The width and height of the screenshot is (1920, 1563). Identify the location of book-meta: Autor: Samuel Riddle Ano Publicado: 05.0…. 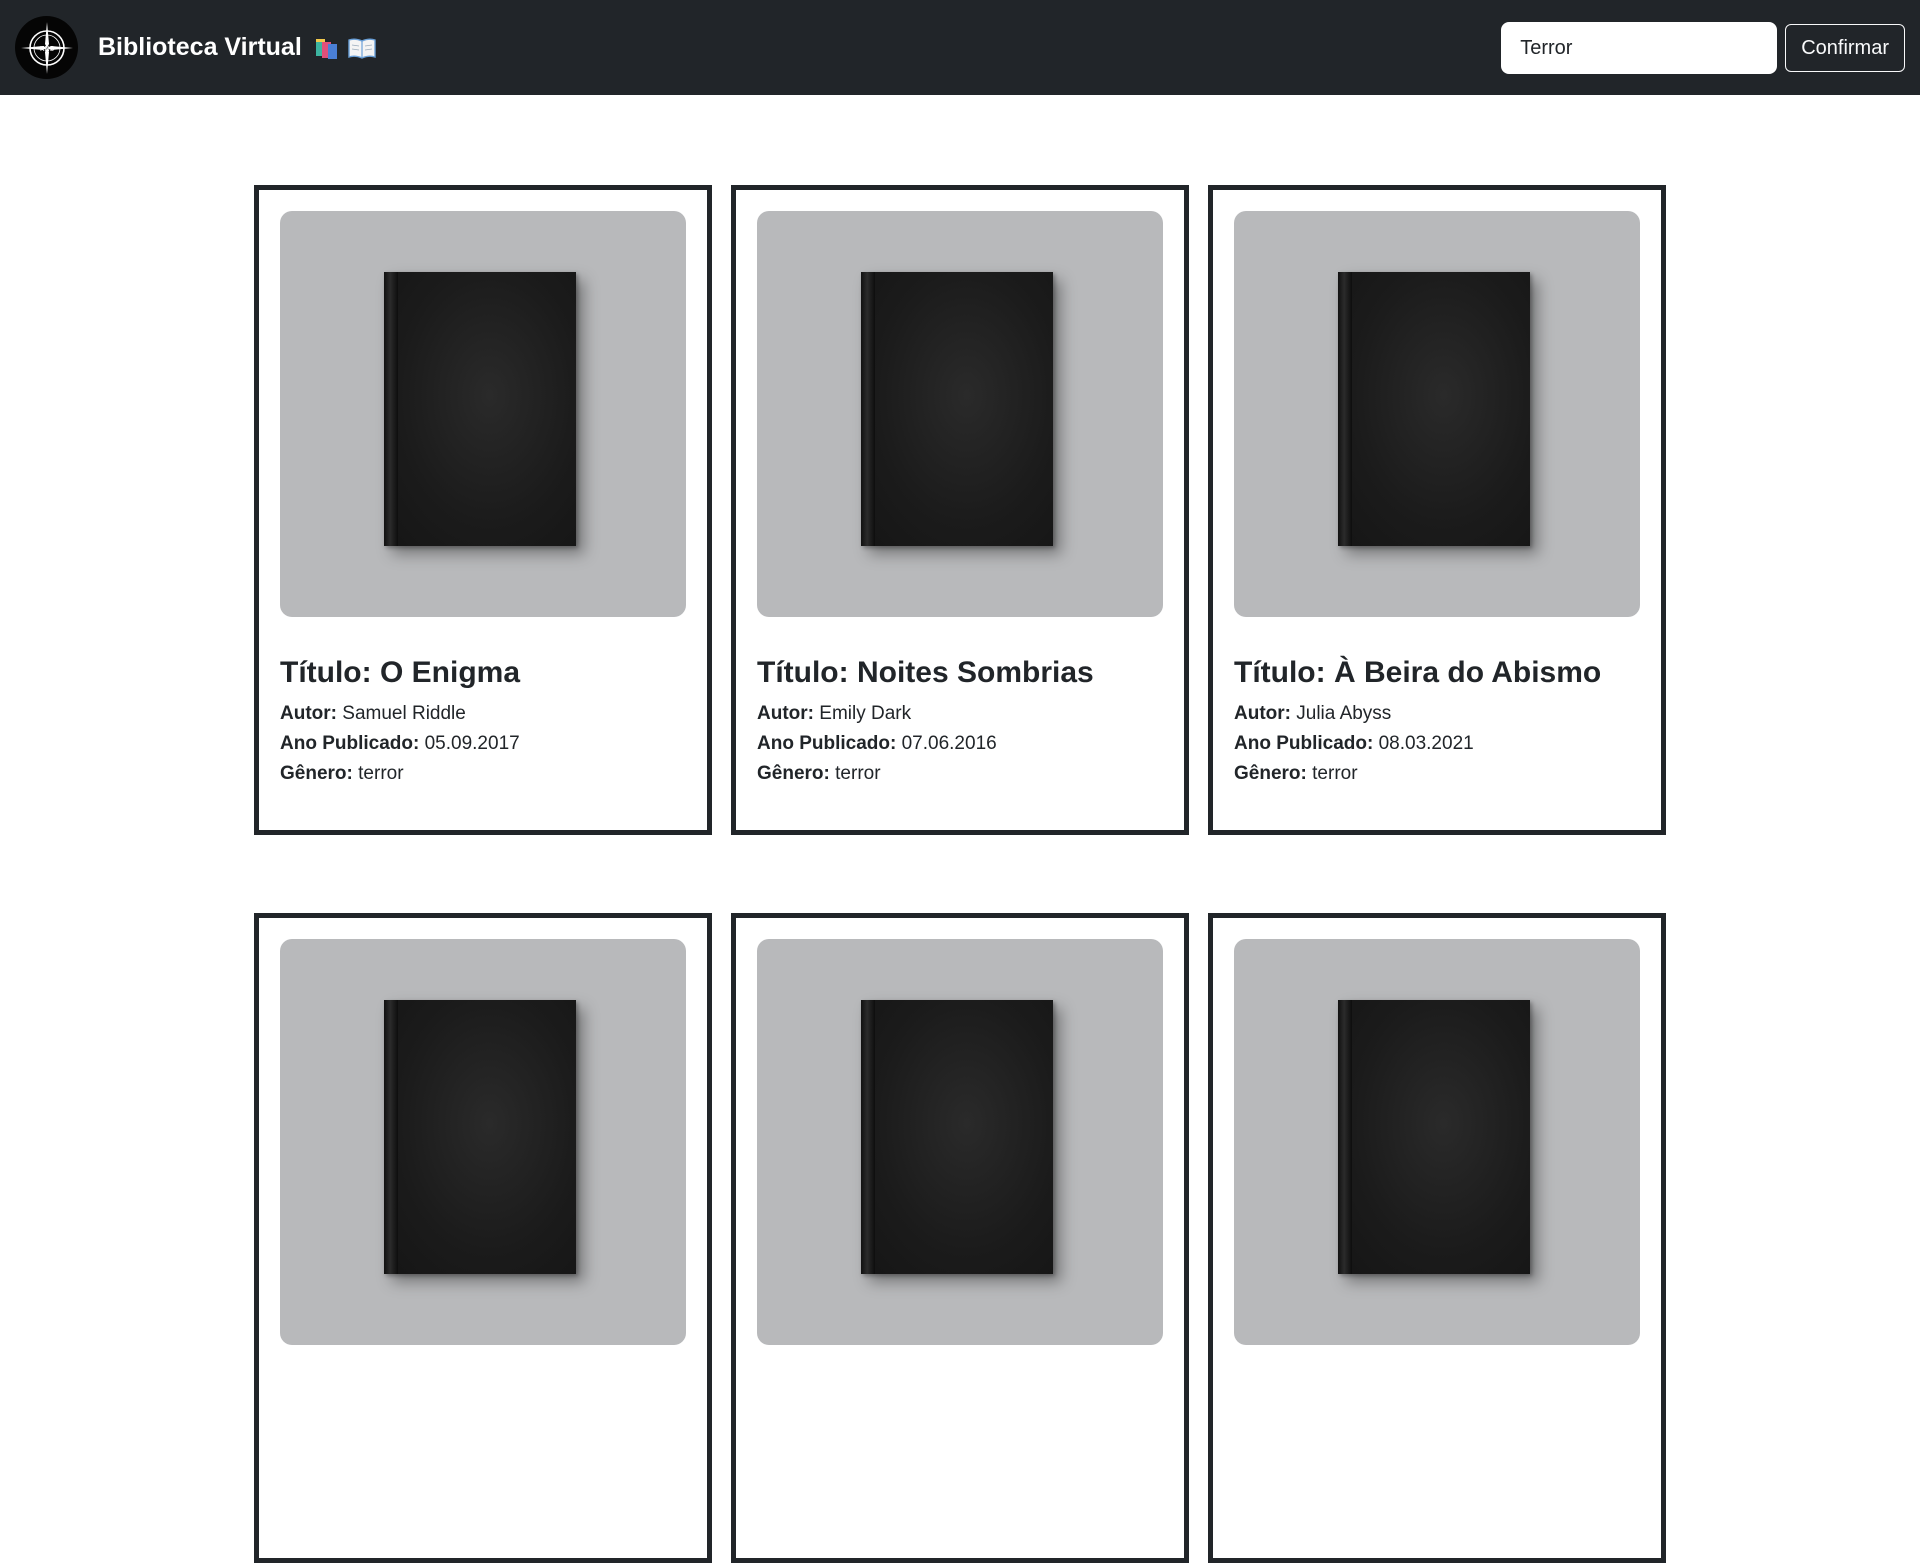
(483, 744).